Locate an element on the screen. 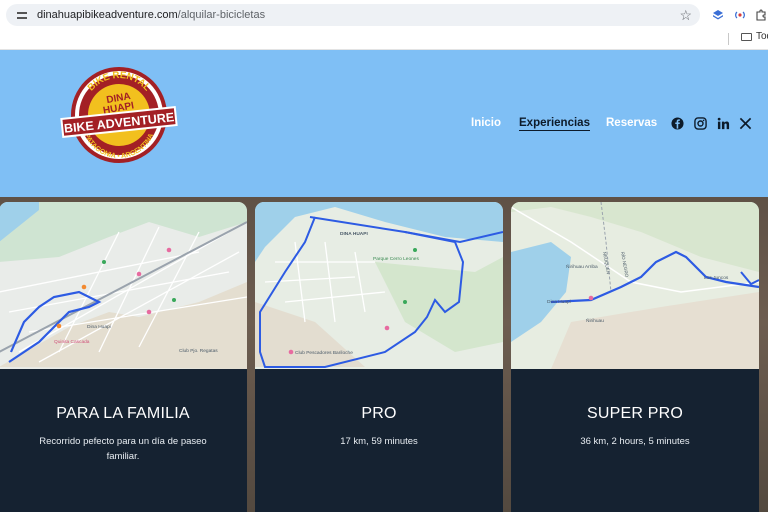 This screenshot has height=512, width=768. card-title: PARA LA FAMILIA is located at coordinates (123, 413).